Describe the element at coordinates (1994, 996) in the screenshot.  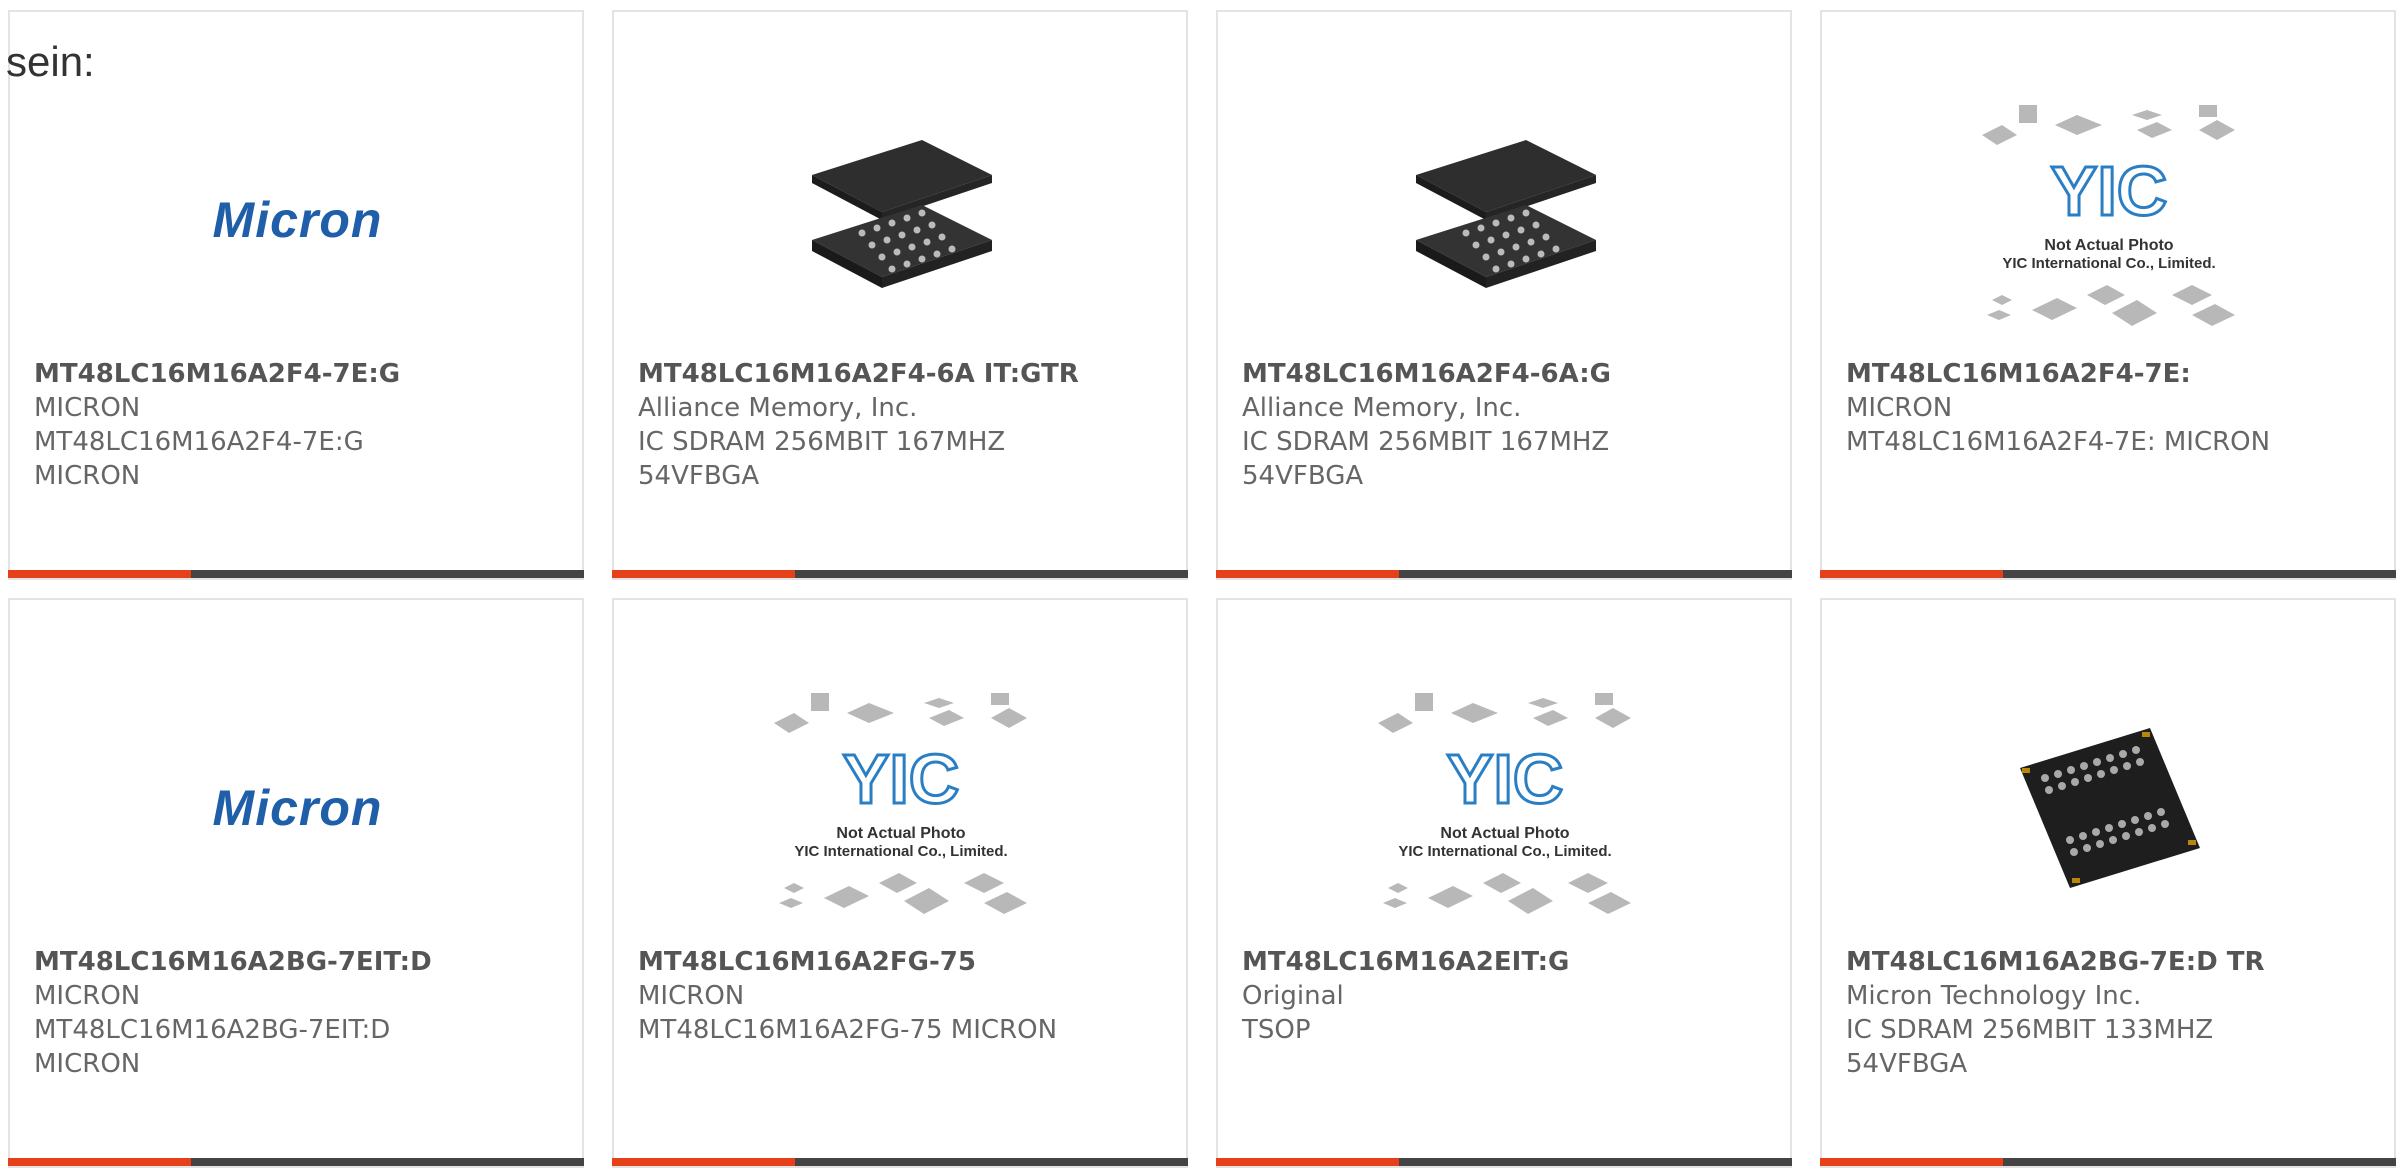
I see `product-manufacturer: Micron Technology Inc.` at that location.